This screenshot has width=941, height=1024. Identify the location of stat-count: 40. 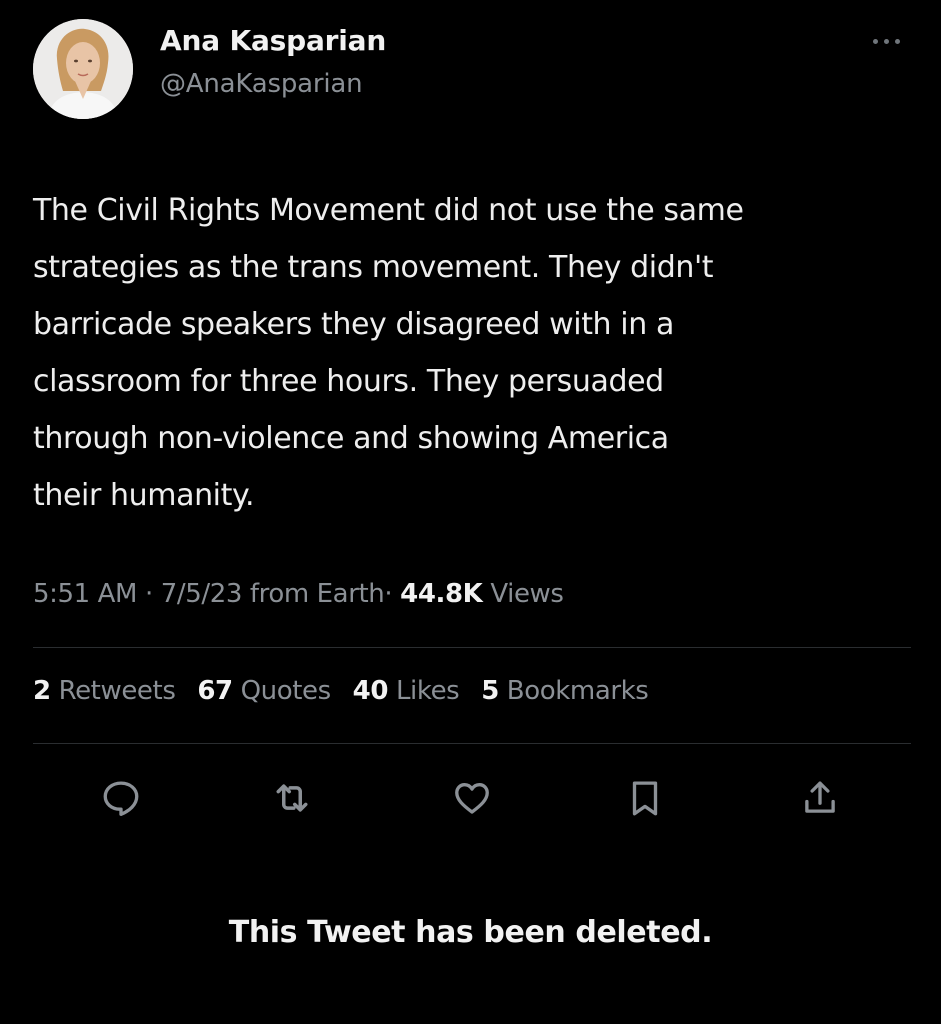
(370, 691).